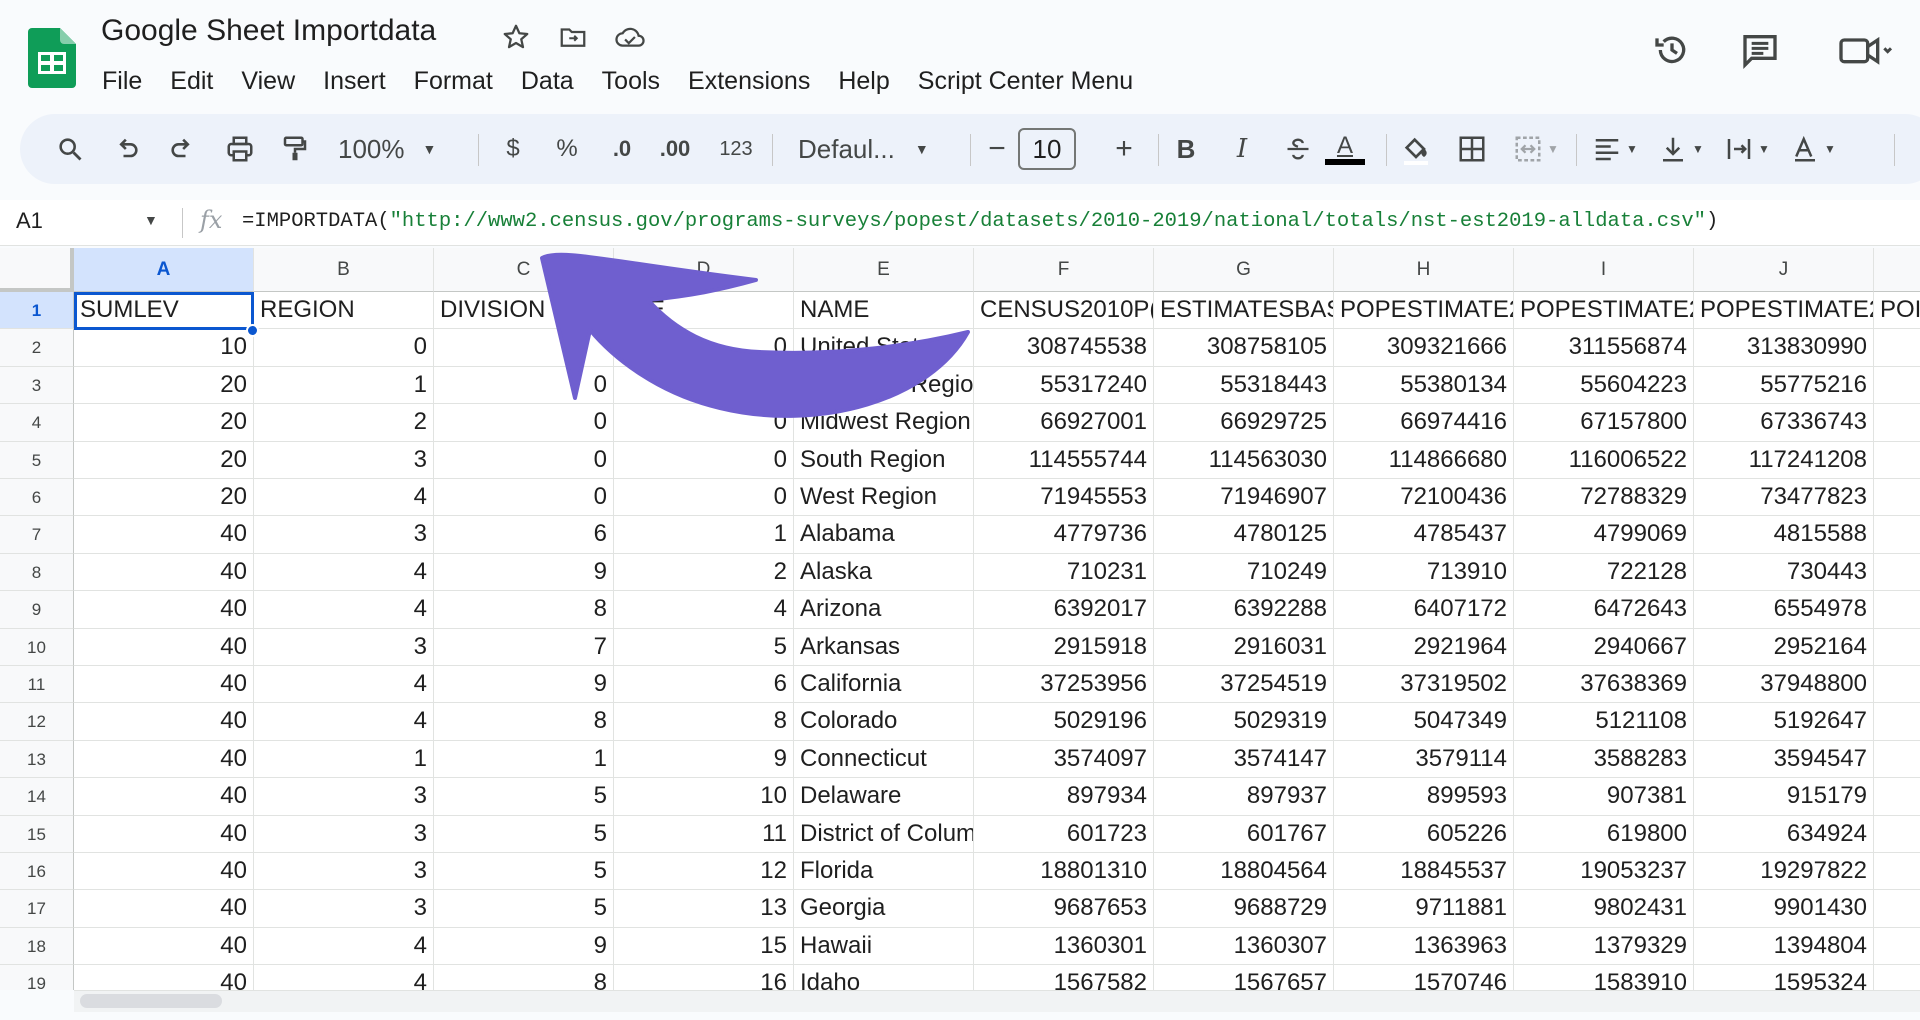 This screenshot has width=1920, height=1020. What do you see at coordinates (37, 946) in the screenshot?
I see `row-header-18: 18` at bounding box center [37, 946].